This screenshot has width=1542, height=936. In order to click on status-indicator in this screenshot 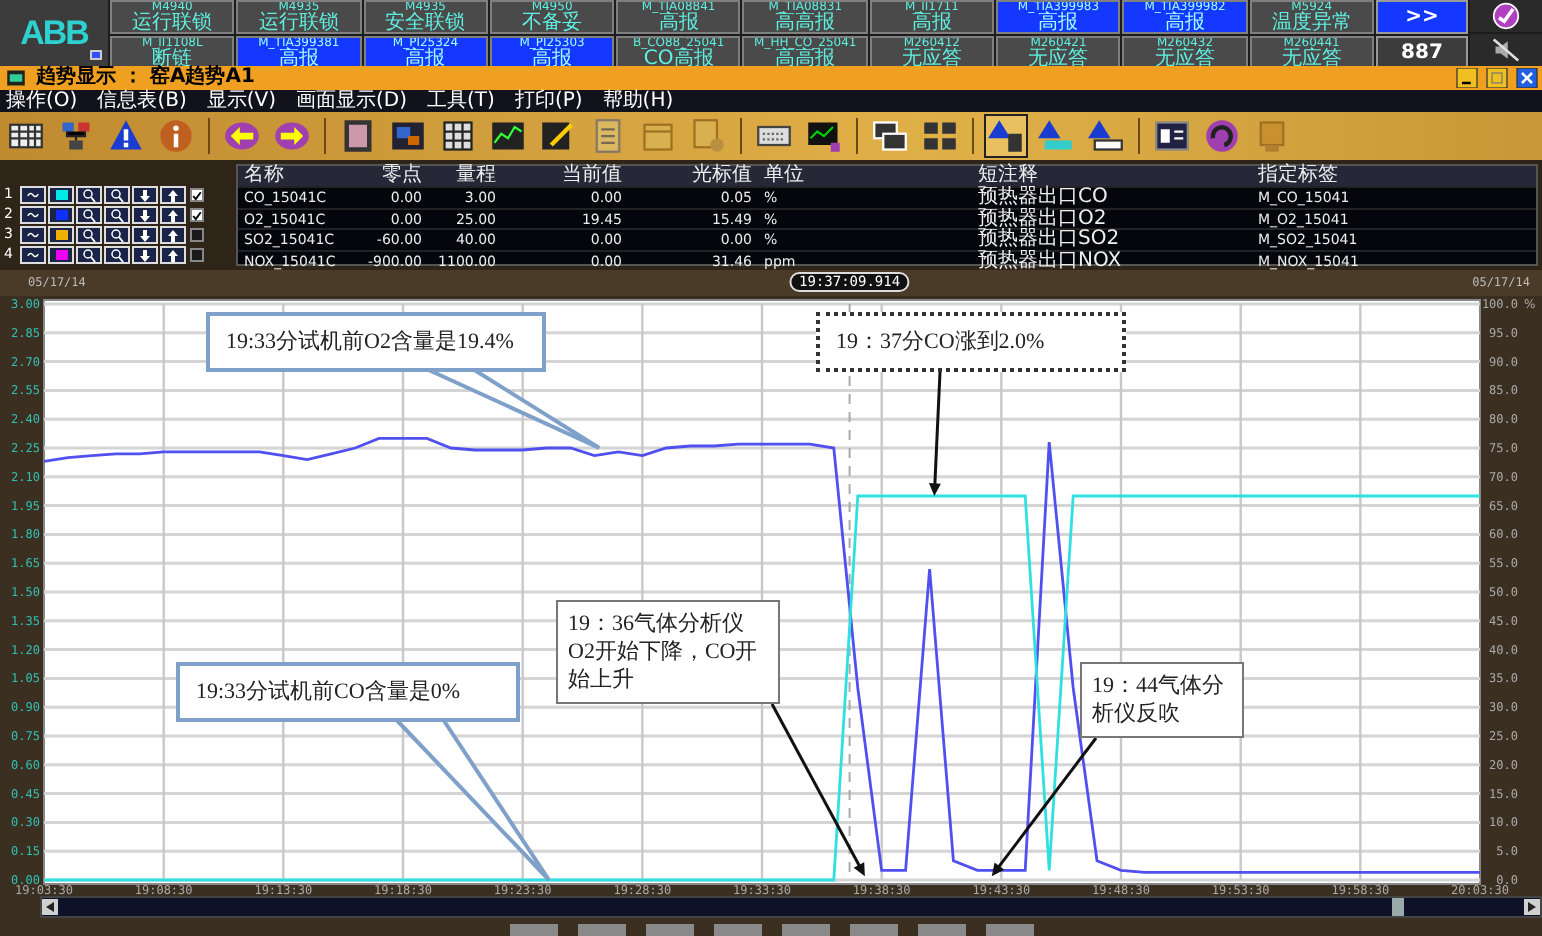, I will do `click(96, 55)`.